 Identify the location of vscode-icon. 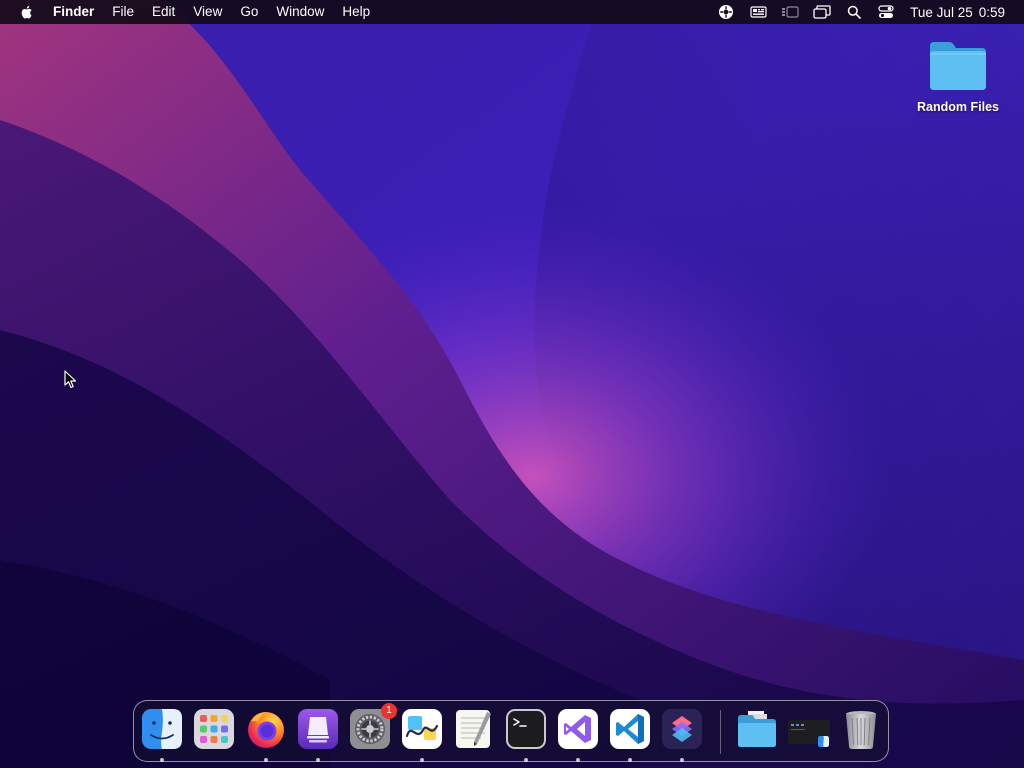
(630, 729).